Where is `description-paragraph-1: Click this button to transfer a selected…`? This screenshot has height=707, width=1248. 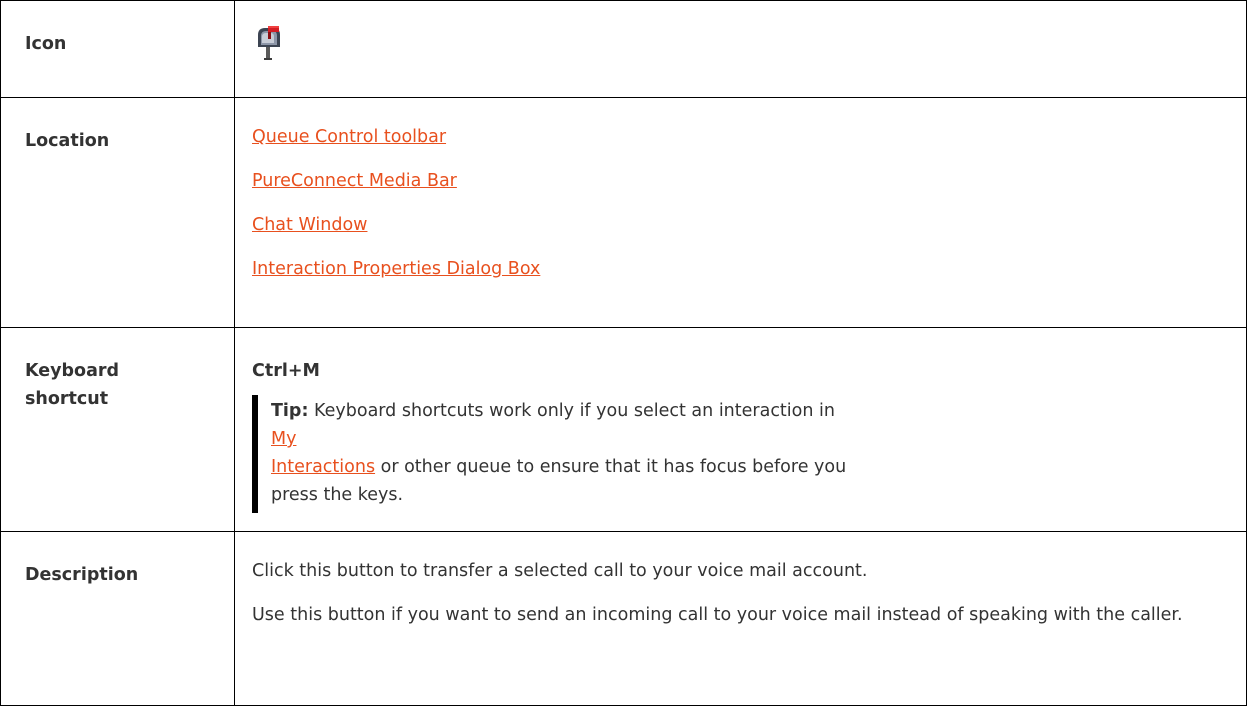 description-paragraph-1: Click this button to transfer a selected… is located at coordinates (560, 571).